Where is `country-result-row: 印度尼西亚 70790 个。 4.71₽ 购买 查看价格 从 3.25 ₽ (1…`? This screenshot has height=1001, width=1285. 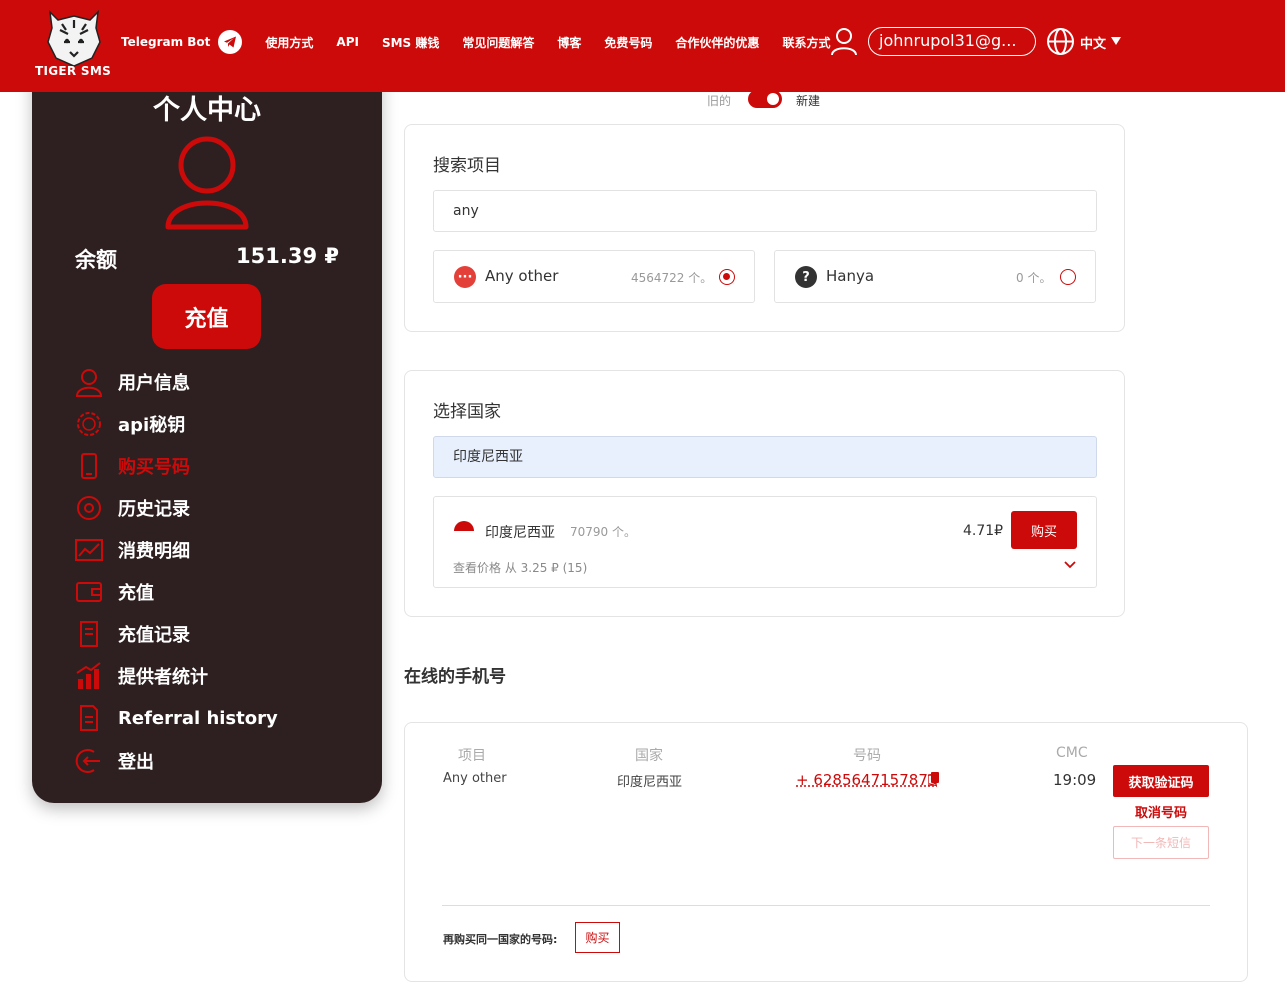
country-result-row: 印度尼西亚 70790 个。 4.71₽ 购买 查看价格 从 3.25 ₽ (1… is located at coordinates (765, 542).